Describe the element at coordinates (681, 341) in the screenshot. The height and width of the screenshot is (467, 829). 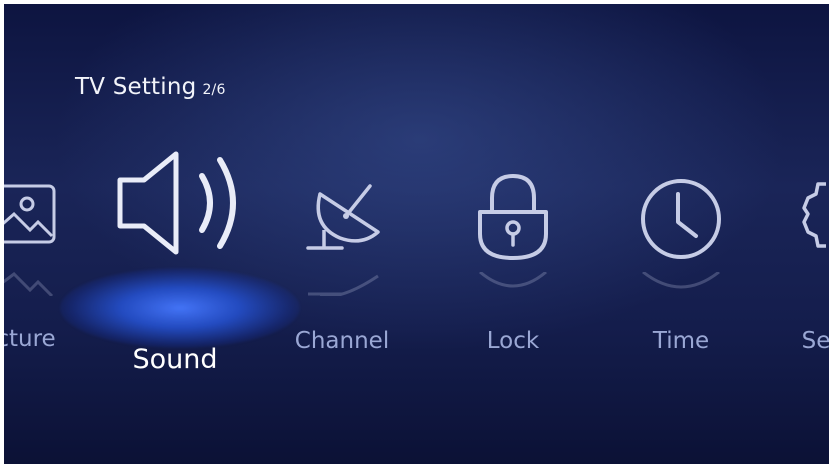
I see `menu-label-time: Time` at that location.